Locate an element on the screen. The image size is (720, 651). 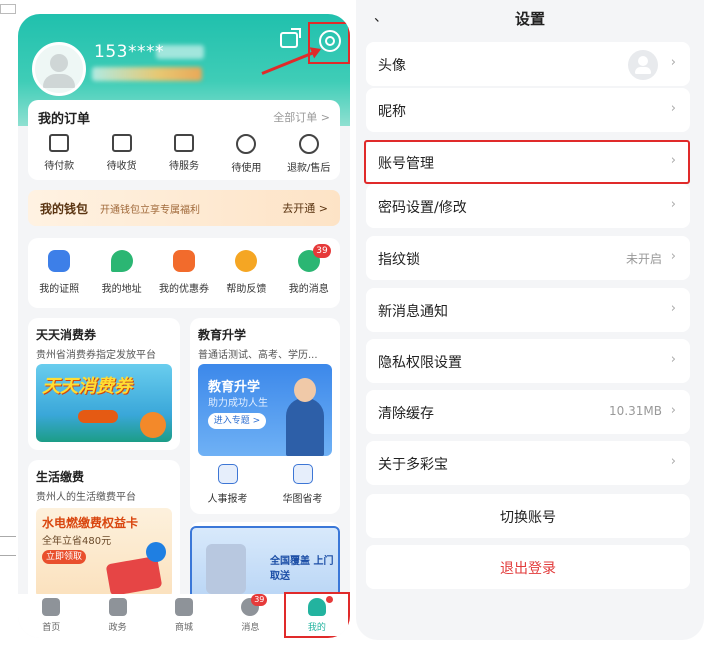
education-banner-title: 教育升学 is located at coordinates (234, 387).